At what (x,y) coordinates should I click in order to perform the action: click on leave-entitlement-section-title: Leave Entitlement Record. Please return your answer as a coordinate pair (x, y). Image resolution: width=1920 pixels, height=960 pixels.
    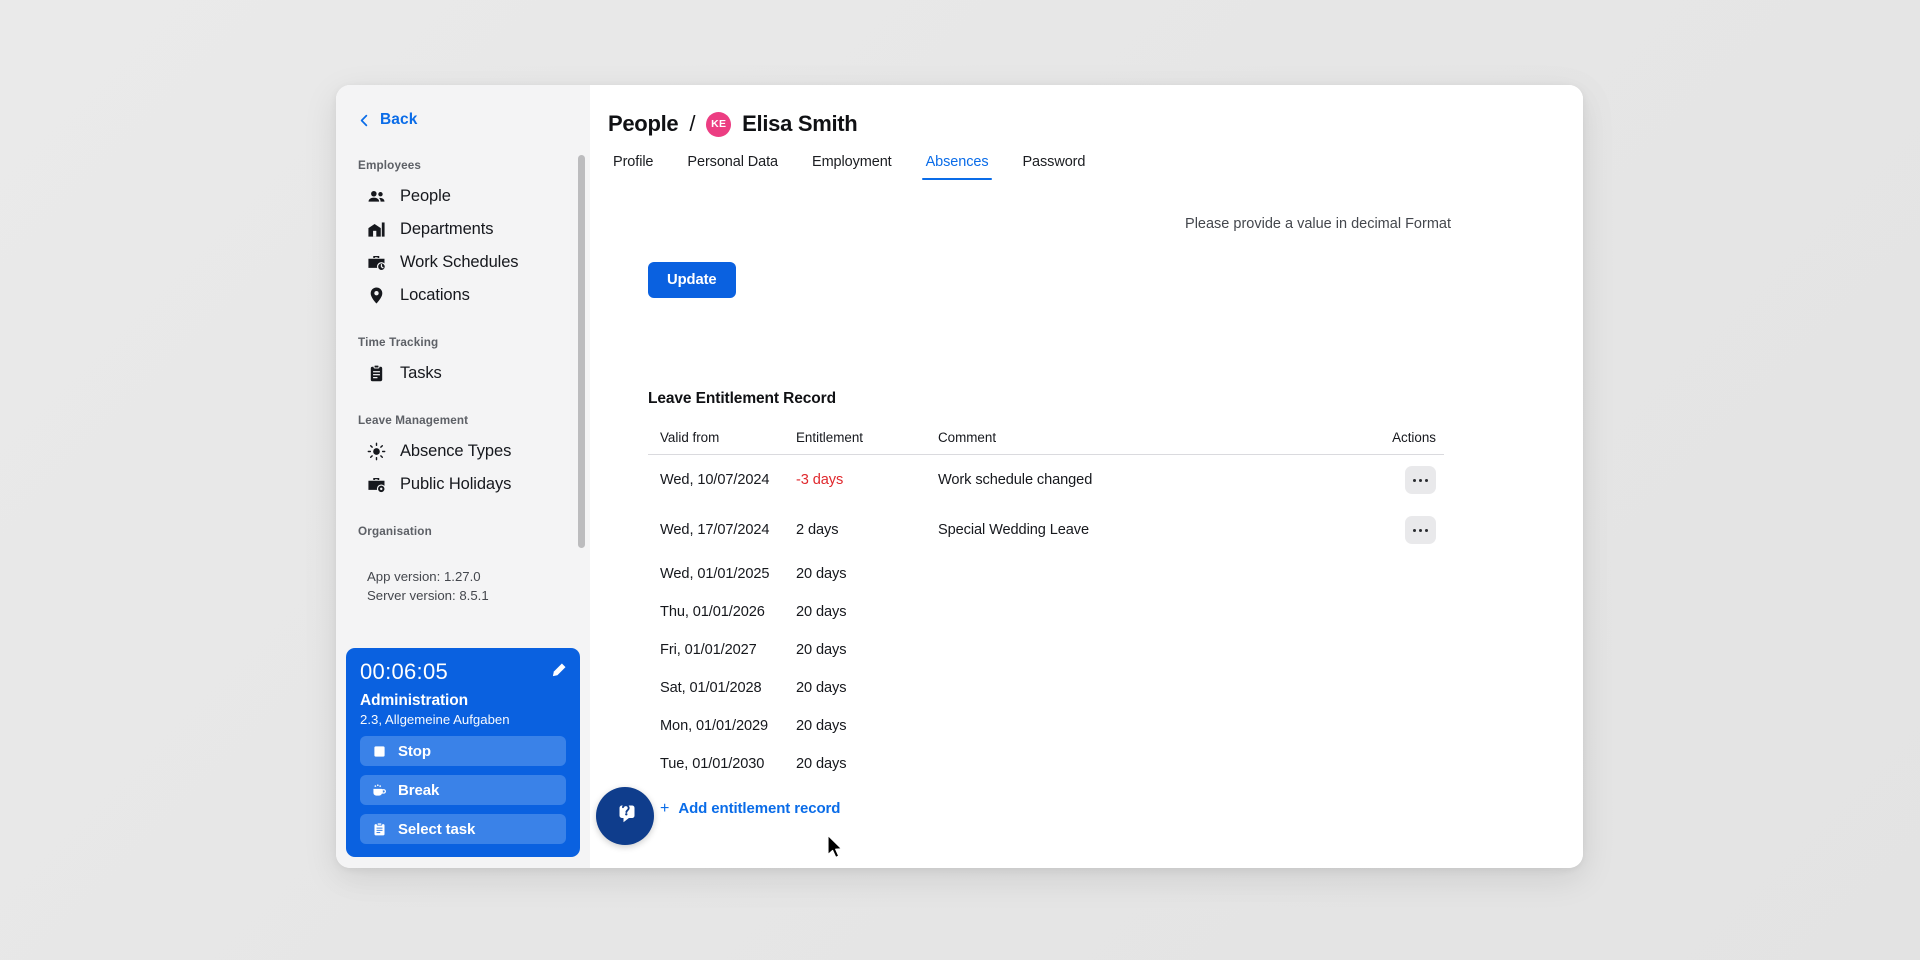
    Looking at the image, I should click on (742, 398).